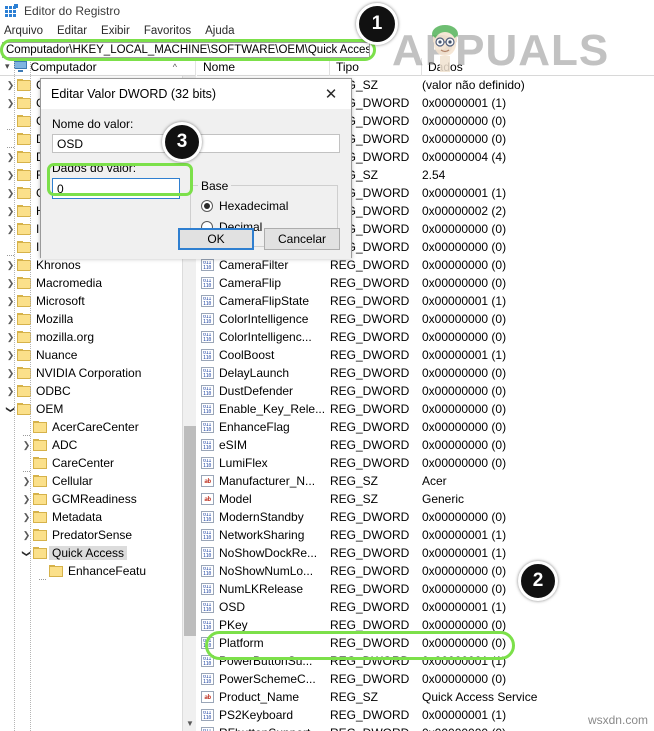 Image resolution: width=654 pixels, height=731 pixels. Describe the element at coordinates (23, 31) in the screenshot. I see `menu-item-arquivo: Arquivo` at that location.